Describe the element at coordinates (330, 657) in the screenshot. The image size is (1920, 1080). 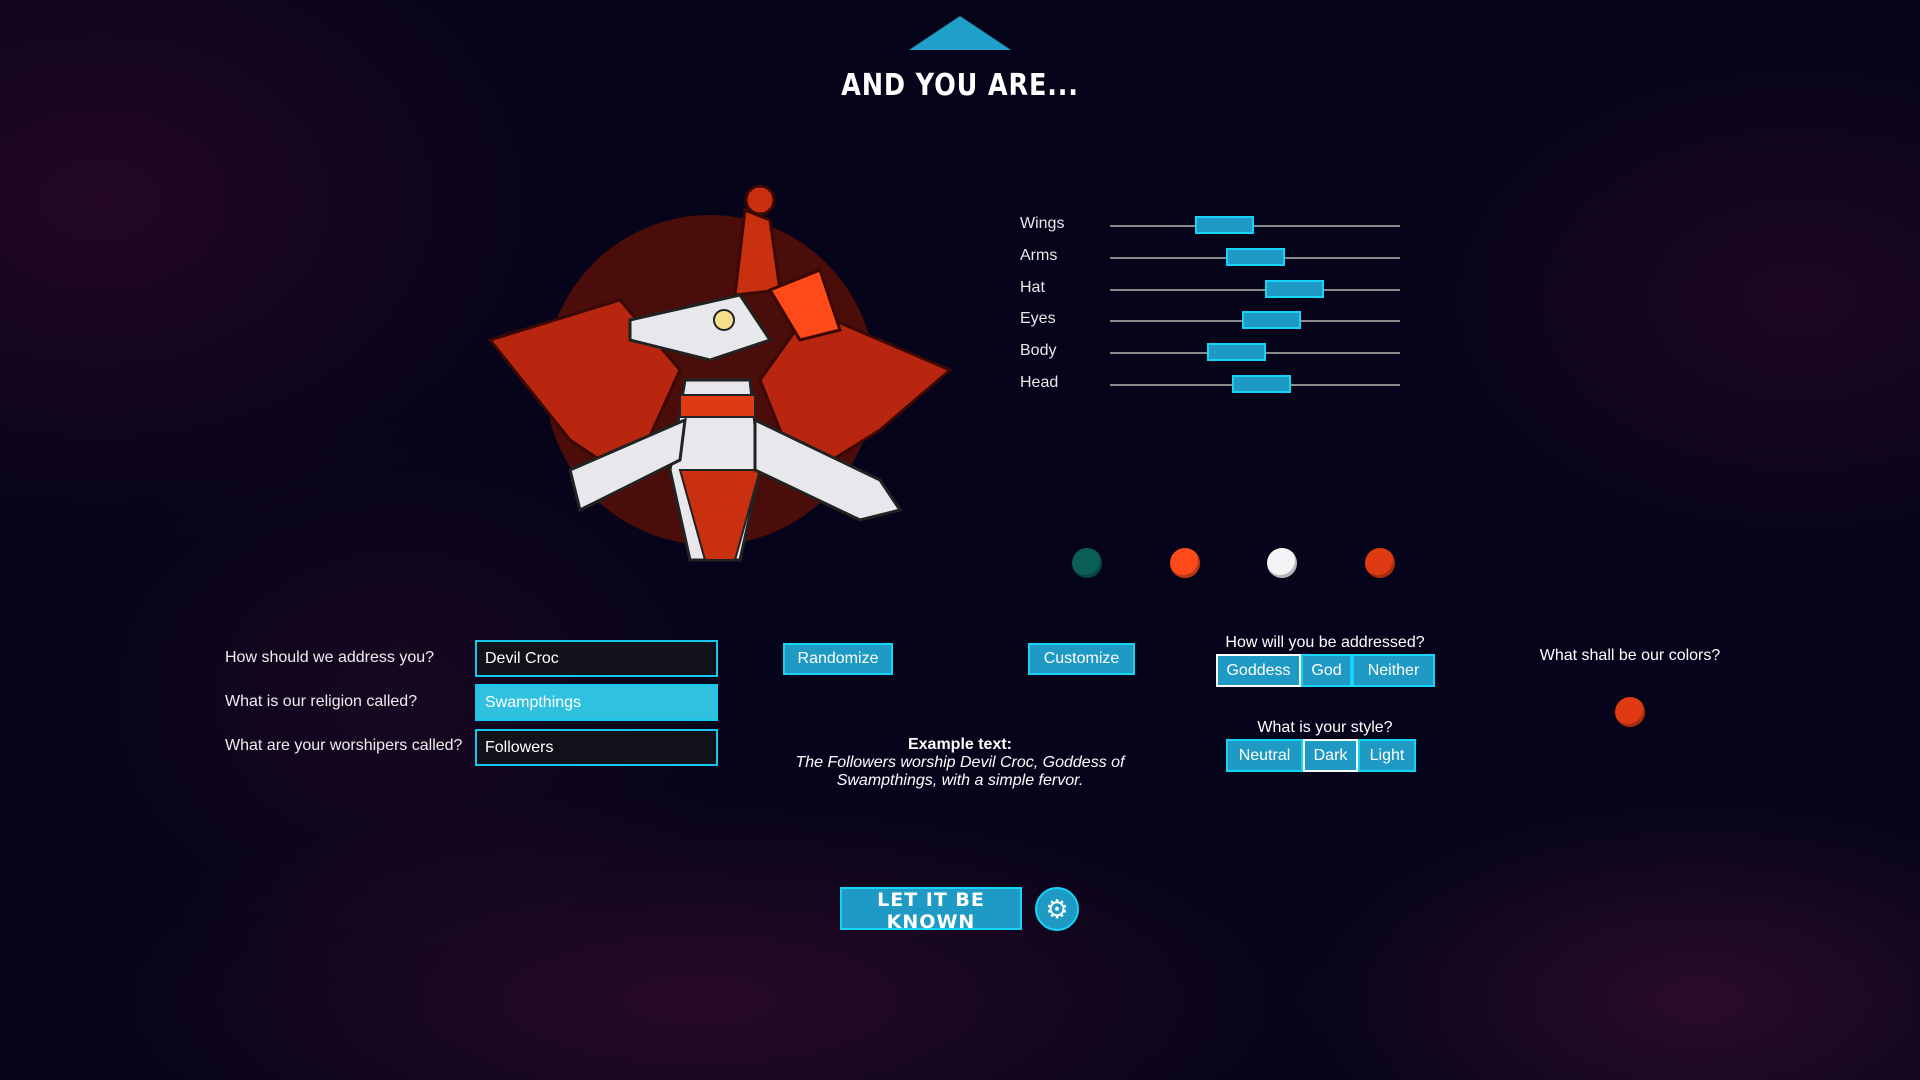
I see `name-label: How should we address you?` at that location.